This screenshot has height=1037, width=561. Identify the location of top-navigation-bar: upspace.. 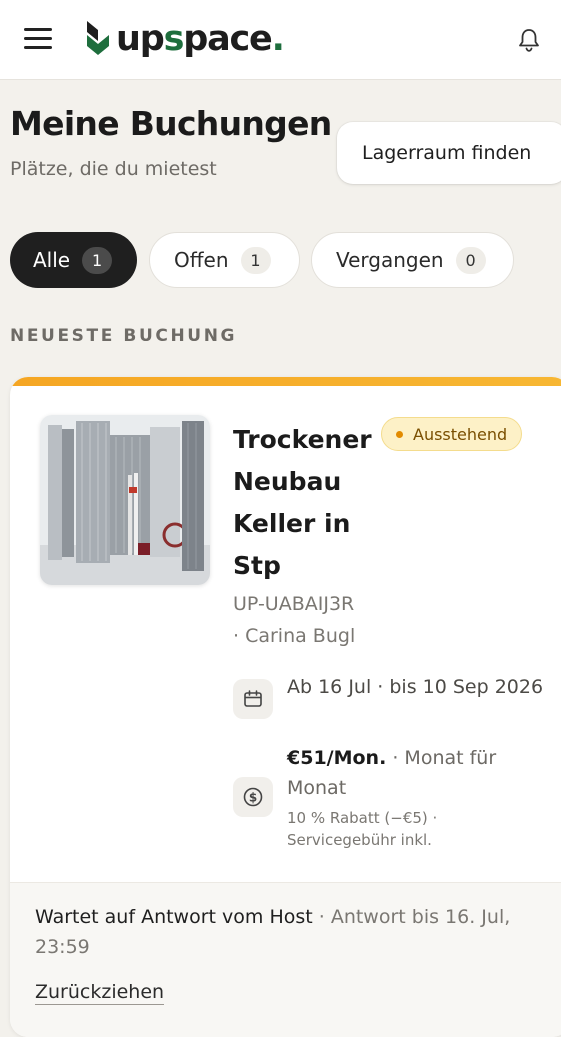
(280, 40).